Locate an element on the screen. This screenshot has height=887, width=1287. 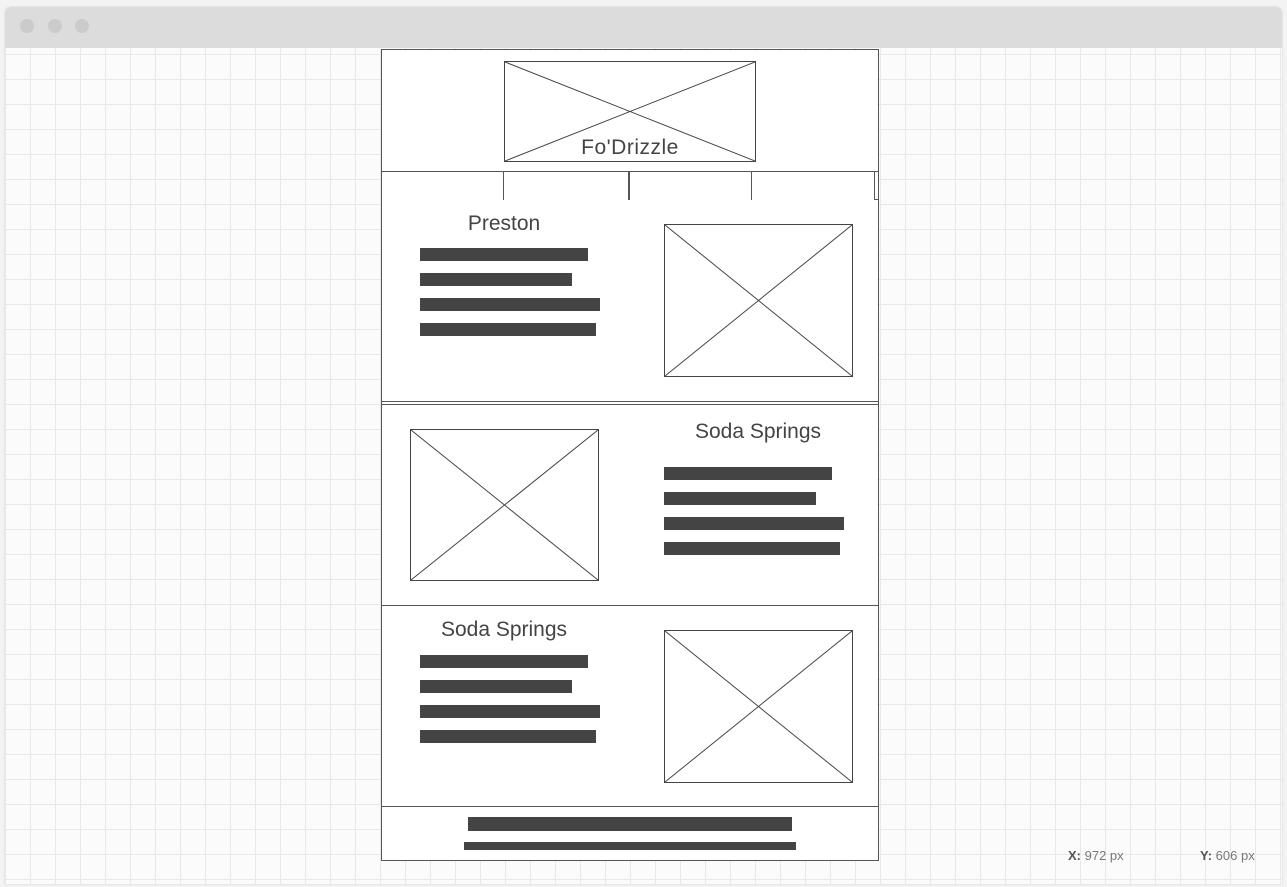
x-coordinate-label: X: is located at coordinates (1074, 855).